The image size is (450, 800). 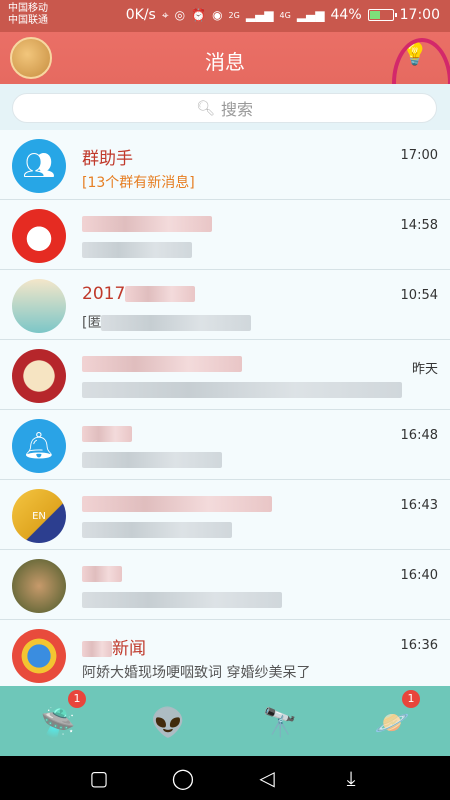 What do you see at coordinates (167, 322) in the screenshot?
I see `chat-preview: [匿` at bounding box center [167, 322].